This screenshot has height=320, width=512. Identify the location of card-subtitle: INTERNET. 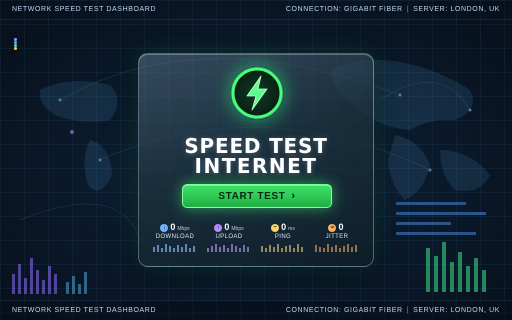
(256, 166).